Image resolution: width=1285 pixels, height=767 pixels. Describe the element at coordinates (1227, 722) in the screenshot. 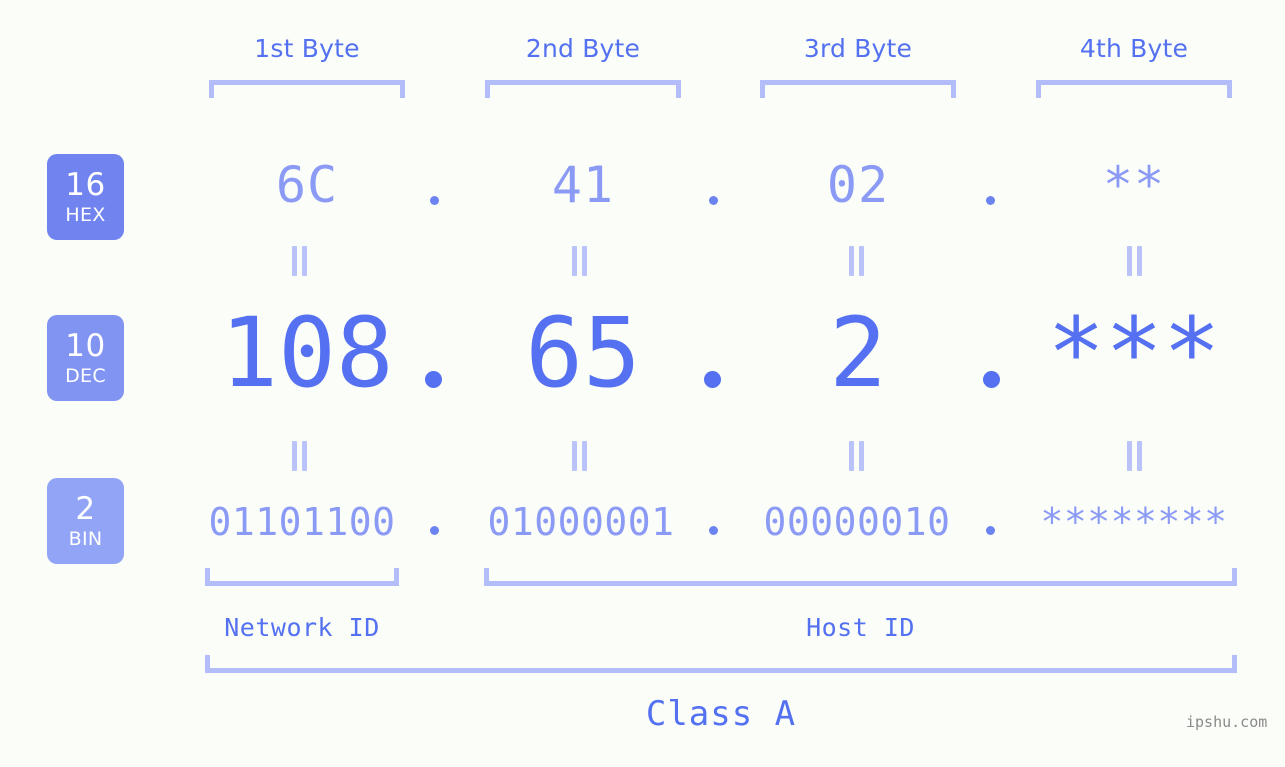

I see `watermark-ipshu: ipshu.com` at that location.